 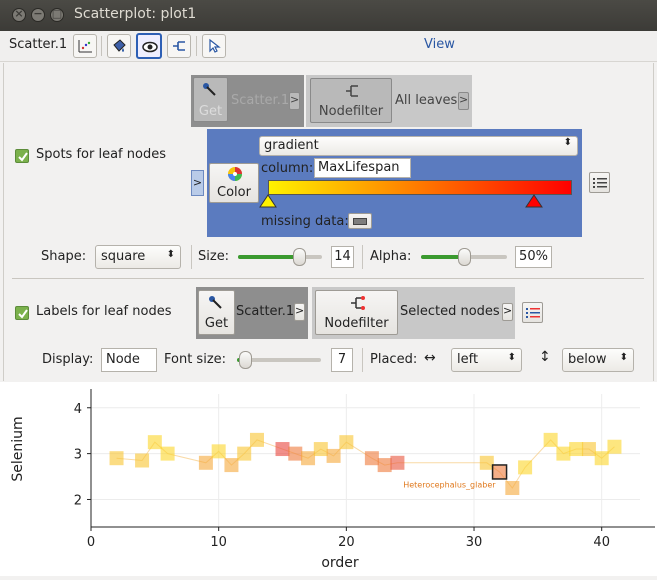 I want to click on eye-icon, so click(x=149, y=46).